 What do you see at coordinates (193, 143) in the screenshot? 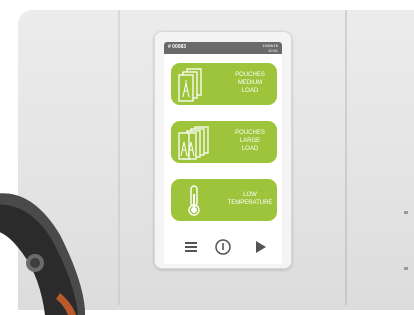
I see `pouch-stack-large-icon` at bounding box center [193, 143].